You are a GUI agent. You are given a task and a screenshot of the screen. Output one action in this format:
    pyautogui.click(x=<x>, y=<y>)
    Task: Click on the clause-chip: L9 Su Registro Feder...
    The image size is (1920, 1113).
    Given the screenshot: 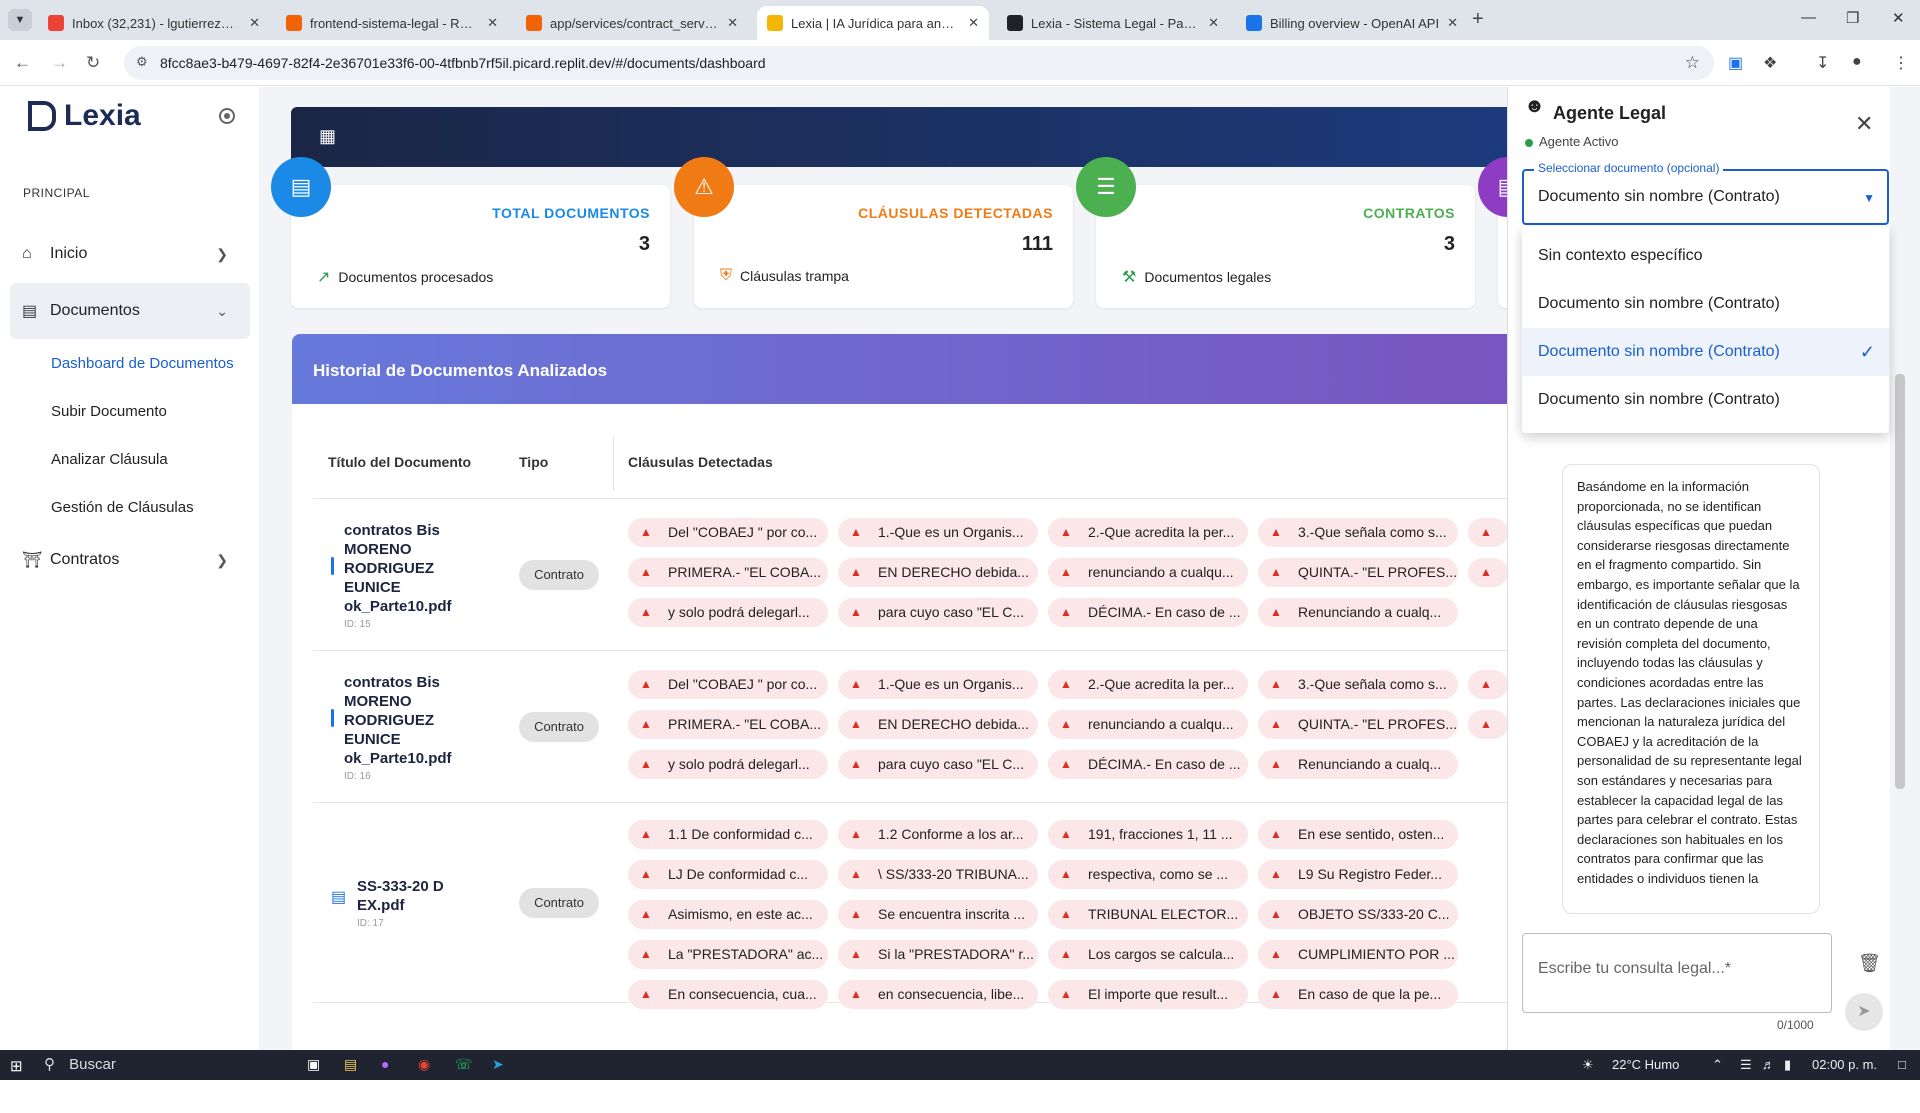 What is the action you would take?
    pyautogui.click(x=1358, y=874)
    